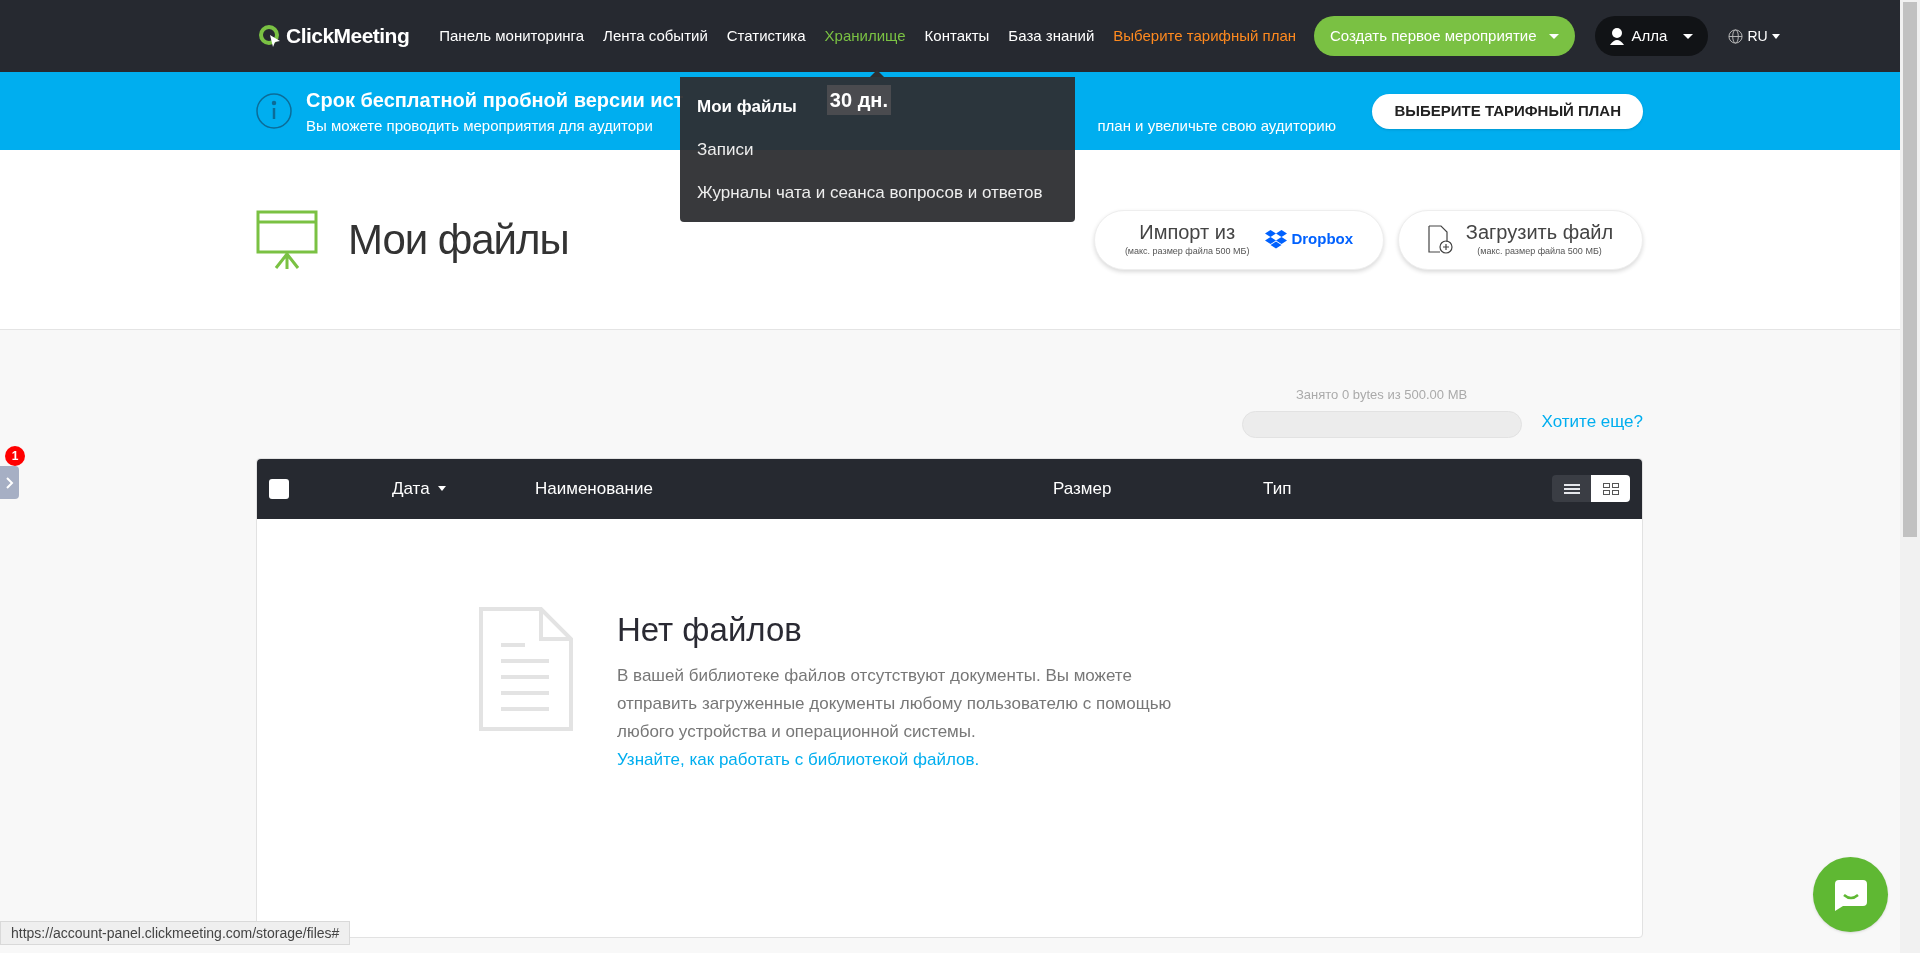 The image size is (1920, 953). I want to click on column-header: Наименование, so click(794, 488).